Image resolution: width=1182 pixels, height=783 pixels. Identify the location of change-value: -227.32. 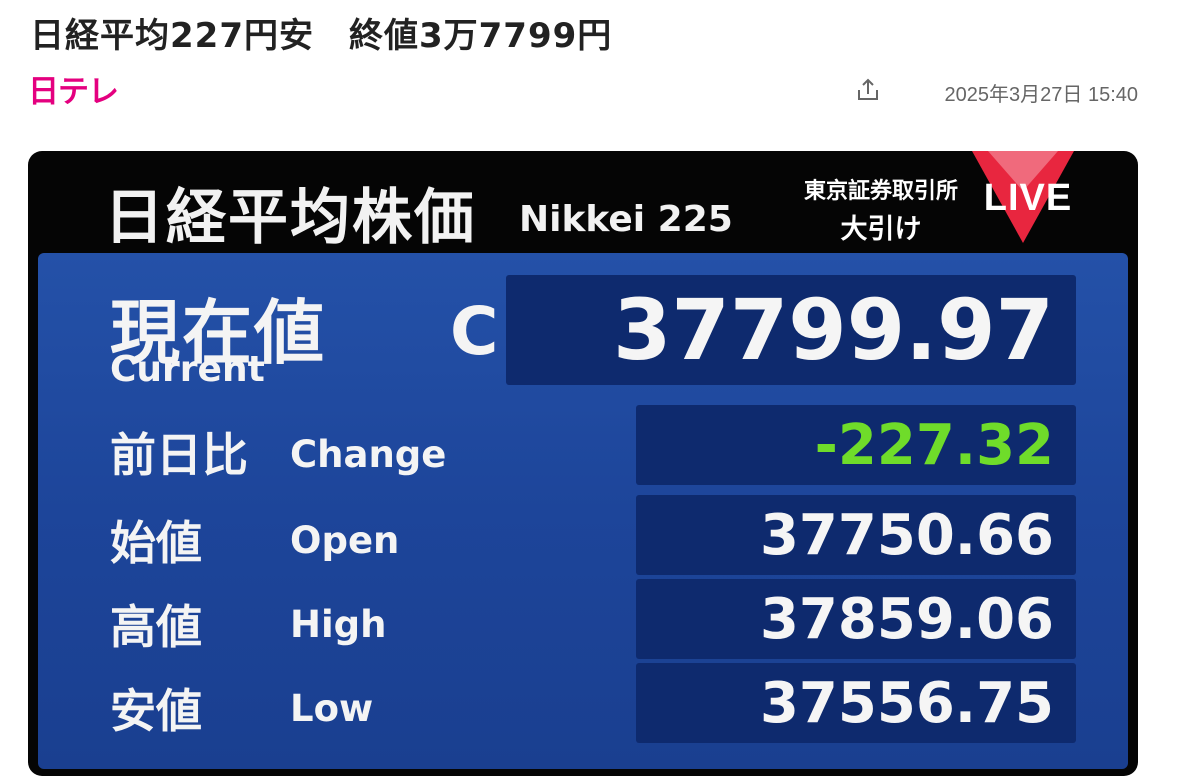
(856, 445).